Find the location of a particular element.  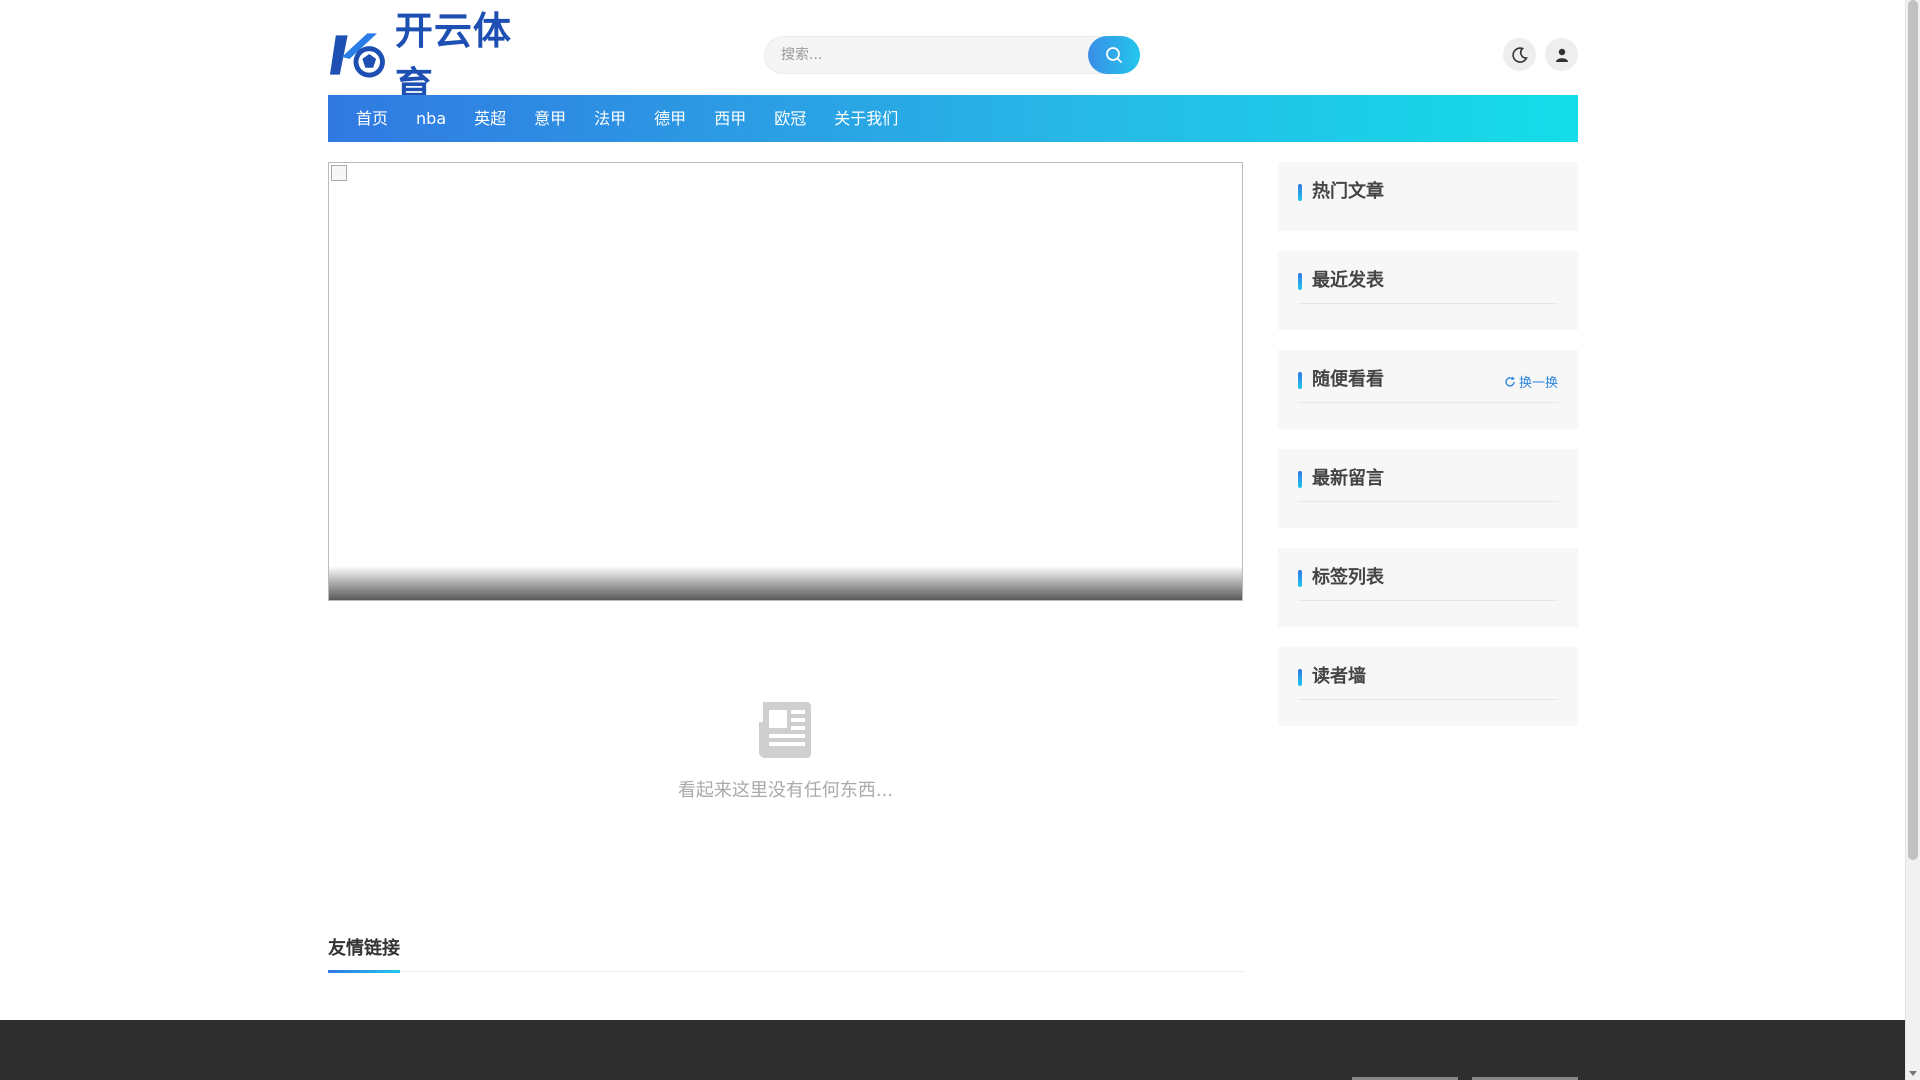

main-nav: 首页 nba 英超 意甲 法甲 德甲 西甲 欧冠 关于我们 is located at coordinates (953, 118).